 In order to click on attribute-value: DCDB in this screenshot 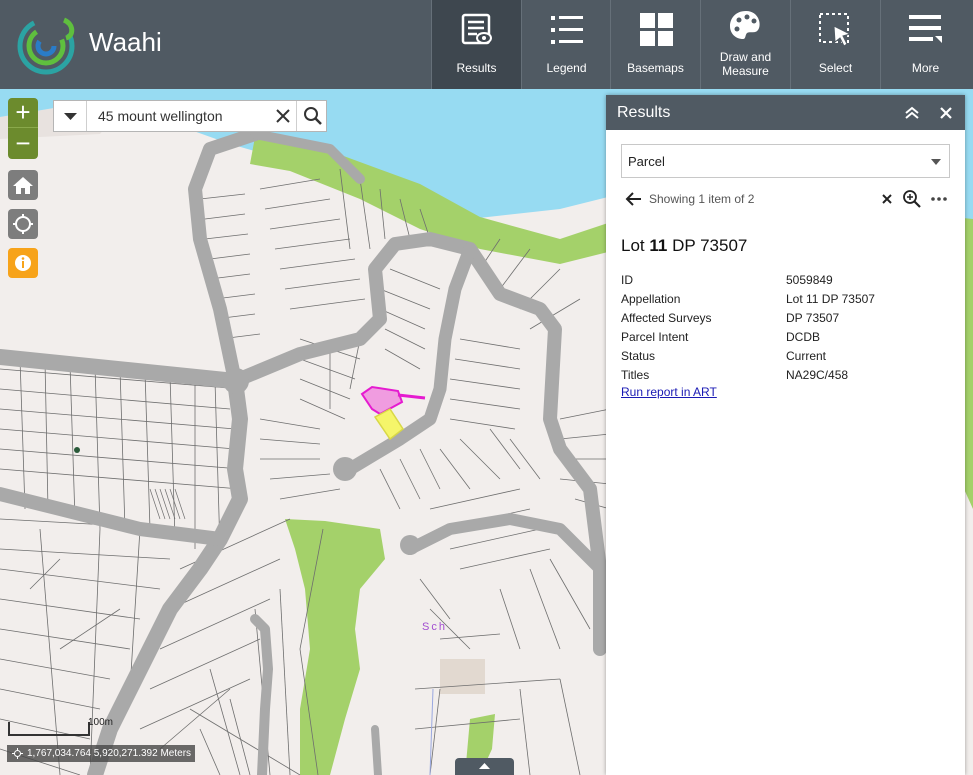, I will do `click(803, 337)`.